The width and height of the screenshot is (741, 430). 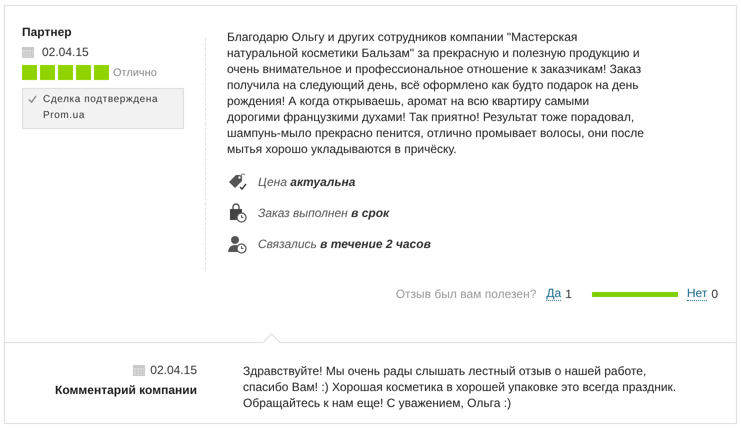 What do you see at coordinates (554, 294) in the screenshot?
I see `yes-link: Да` at bounding box center [554, 294].